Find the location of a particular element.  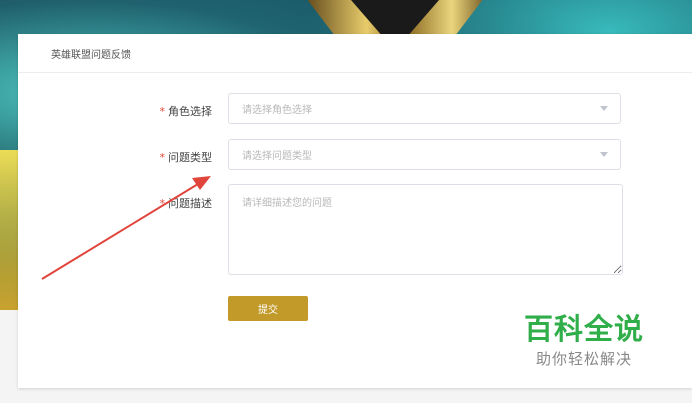

watermark-title: 百科全说 is located at coordinates (583, 329).